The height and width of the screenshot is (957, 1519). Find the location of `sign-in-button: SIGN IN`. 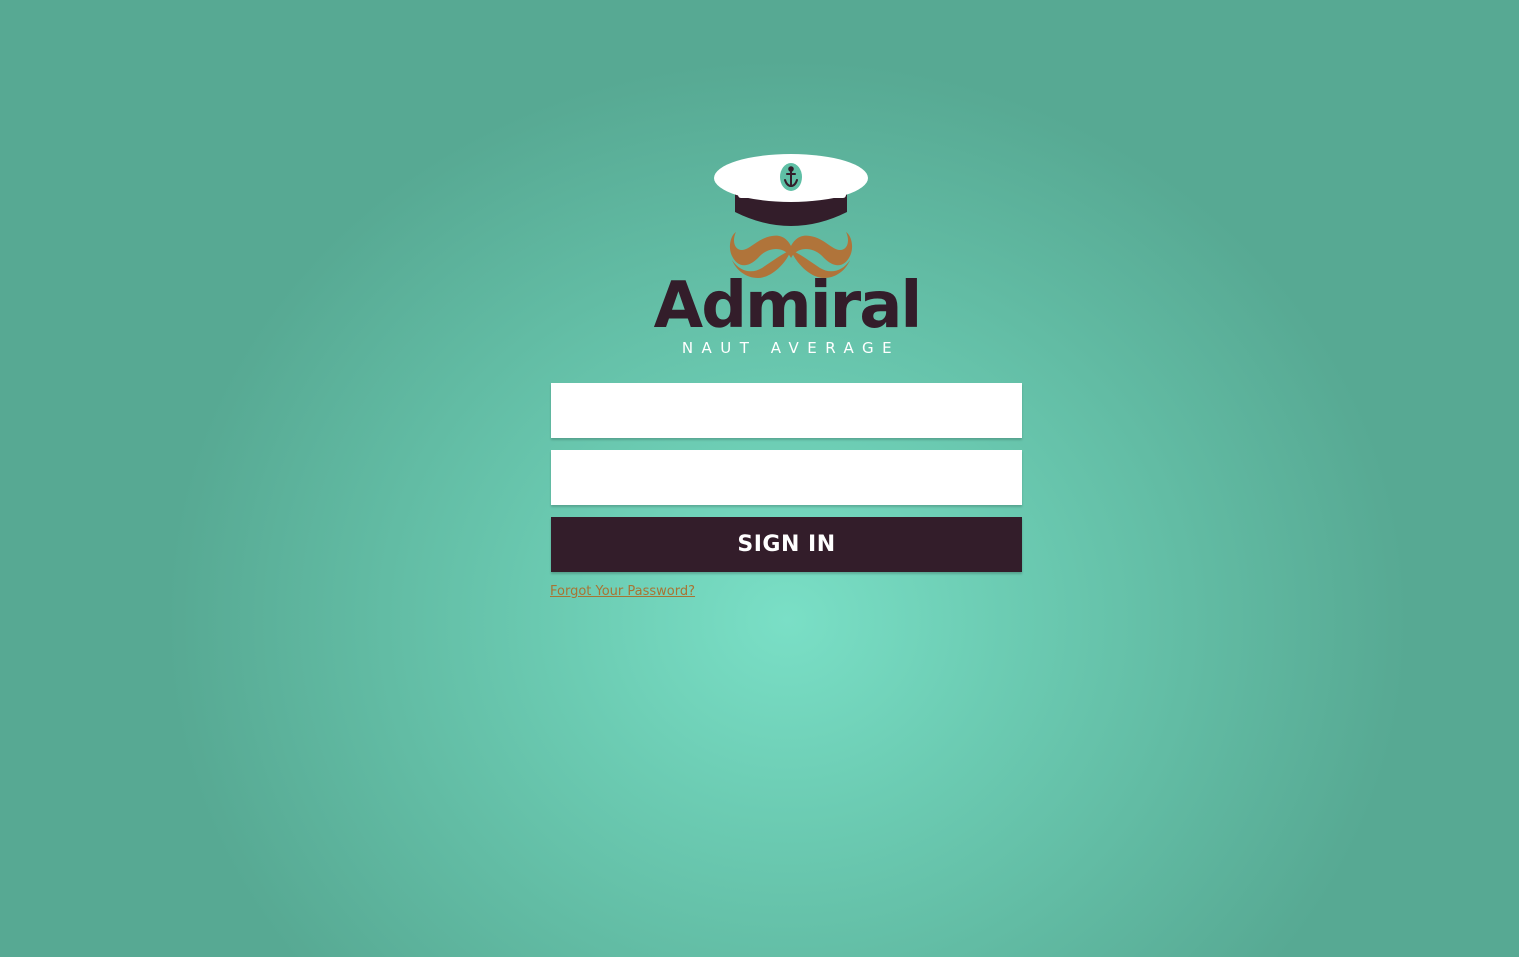

sign-in-button: SIGN IN is located at coordinates (786, 544).